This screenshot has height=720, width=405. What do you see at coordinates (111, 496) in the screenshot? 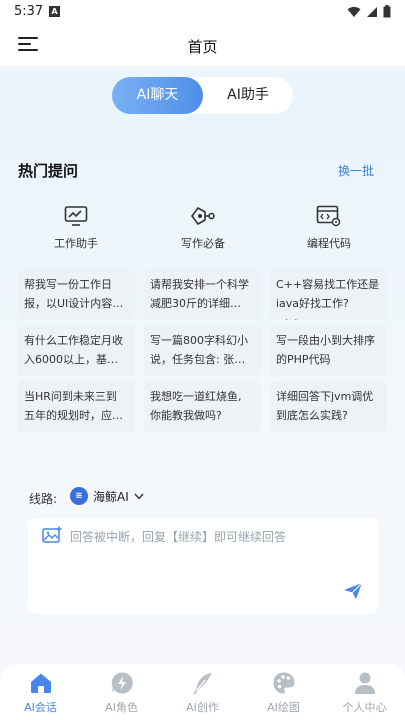
I see `route-value: 海鲸AI` at bounding box center [111, 496].